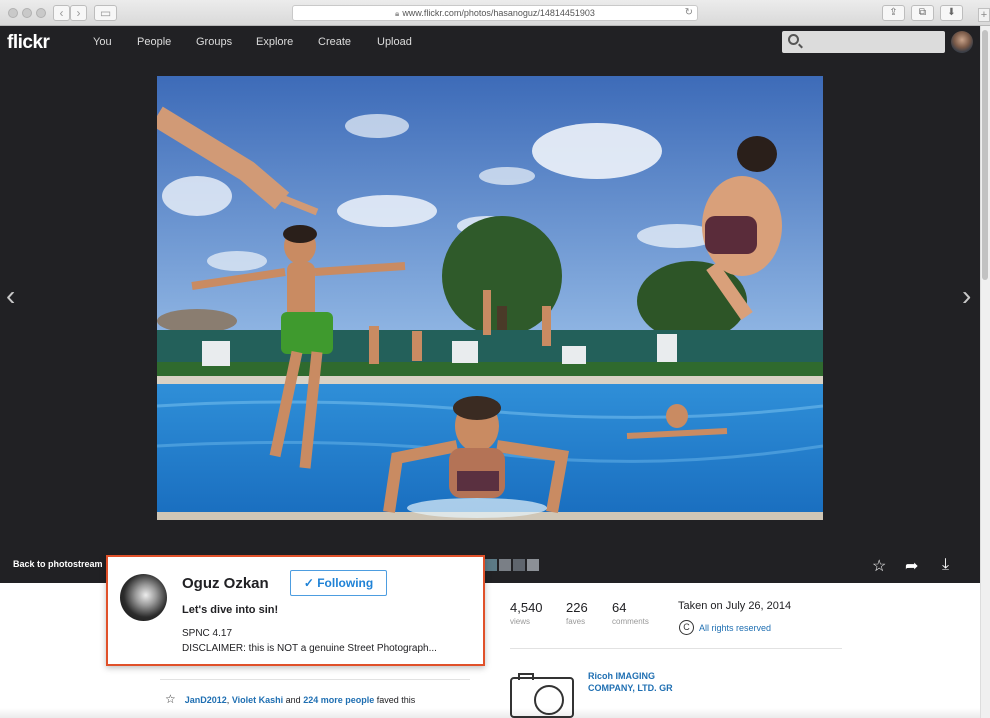  I want to click on taken-date: Taken on July 26, 2014, so click(735, 606).